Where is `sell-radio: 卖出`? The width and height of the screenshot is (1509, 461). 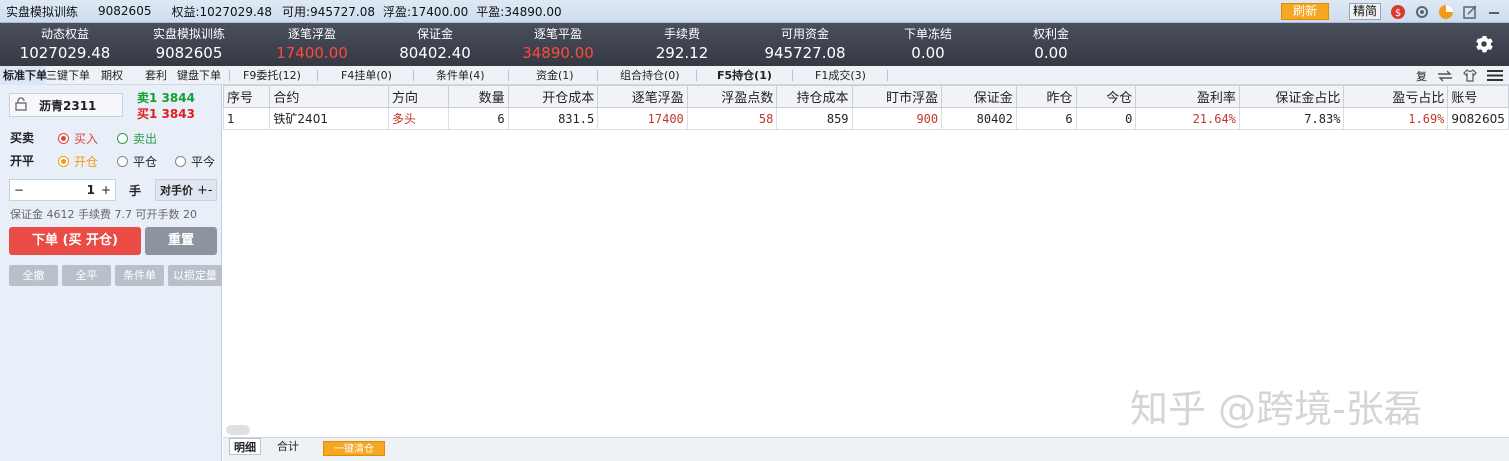
sell-radio: 卖出 is located at coordinates (137, 138).